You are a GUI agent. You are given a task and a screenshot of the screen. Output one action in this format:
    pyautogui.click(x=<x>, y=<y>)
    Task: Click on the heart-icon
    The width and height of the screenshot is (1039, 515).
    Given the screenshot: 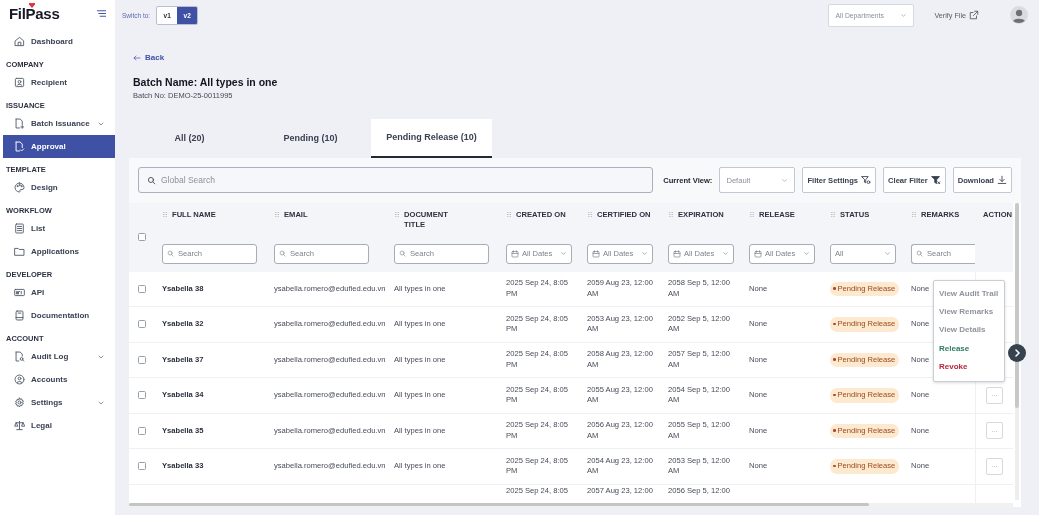 What is the action you would take?
    pyautogui.click(x=32, y=5)
    